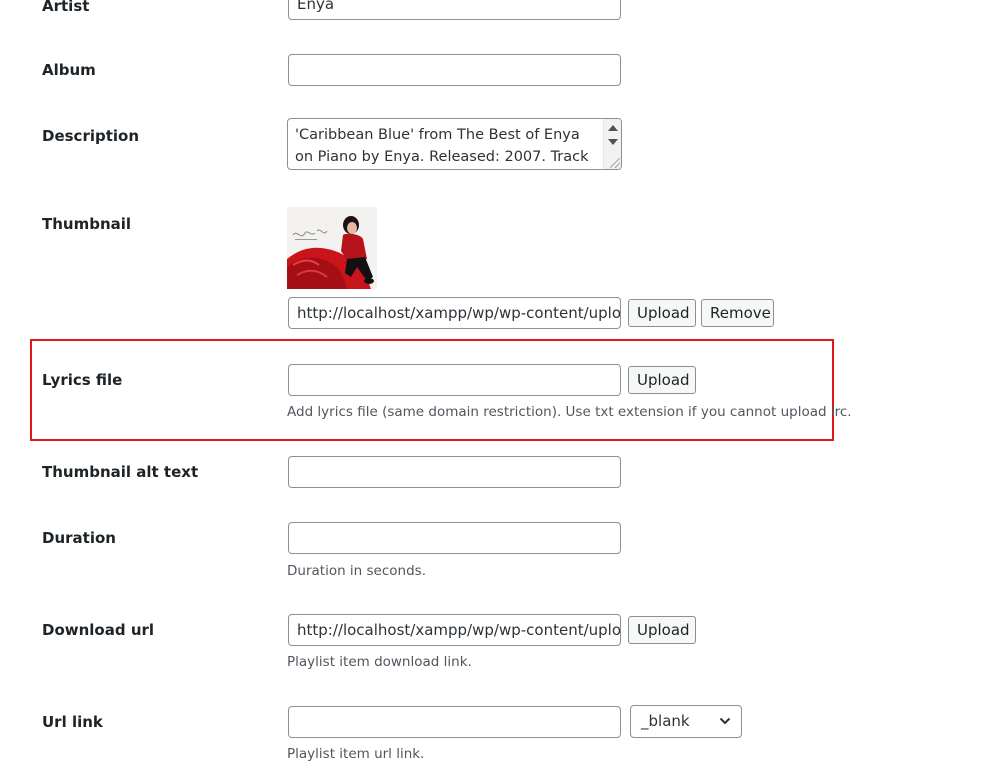  I want to click on artist-input: Enya, so click(454, 10).